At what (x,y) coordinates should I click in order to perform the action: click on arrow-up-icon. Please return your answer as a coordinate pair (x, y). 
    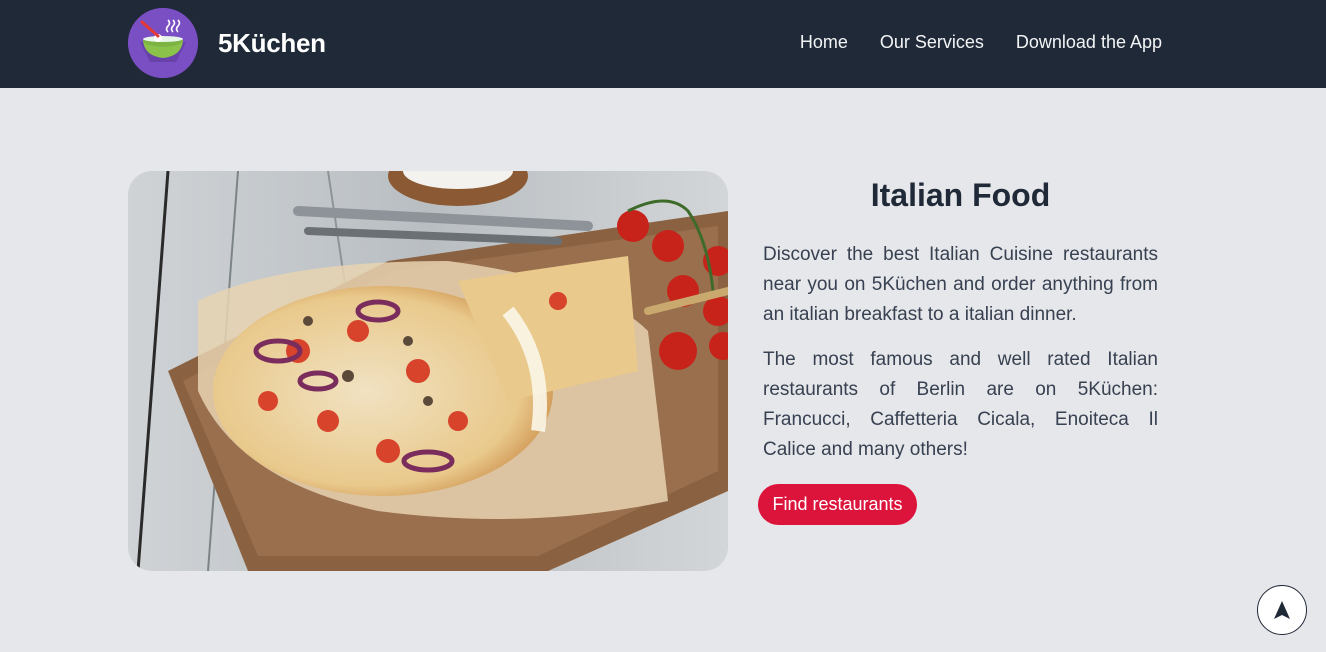
    Looking at the image, I should click on (1282, 610).